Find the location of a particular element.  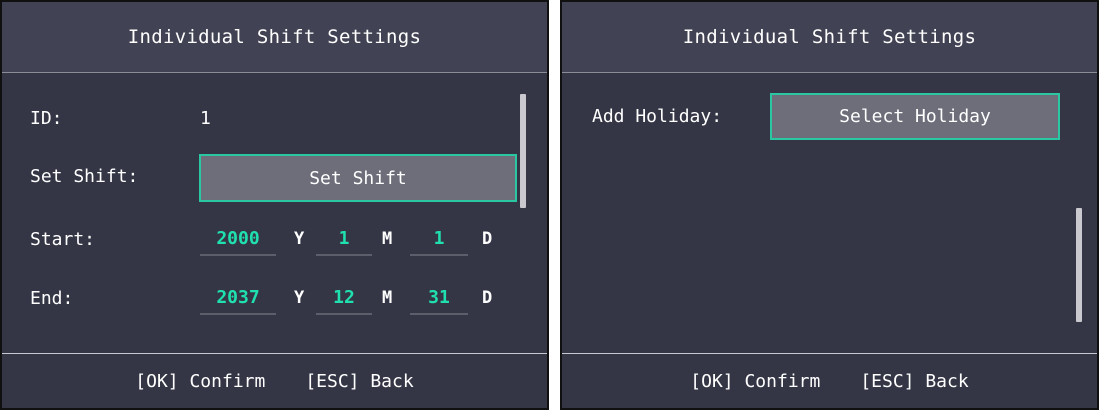

start-label: Start: is located at coordinates (63, 239).